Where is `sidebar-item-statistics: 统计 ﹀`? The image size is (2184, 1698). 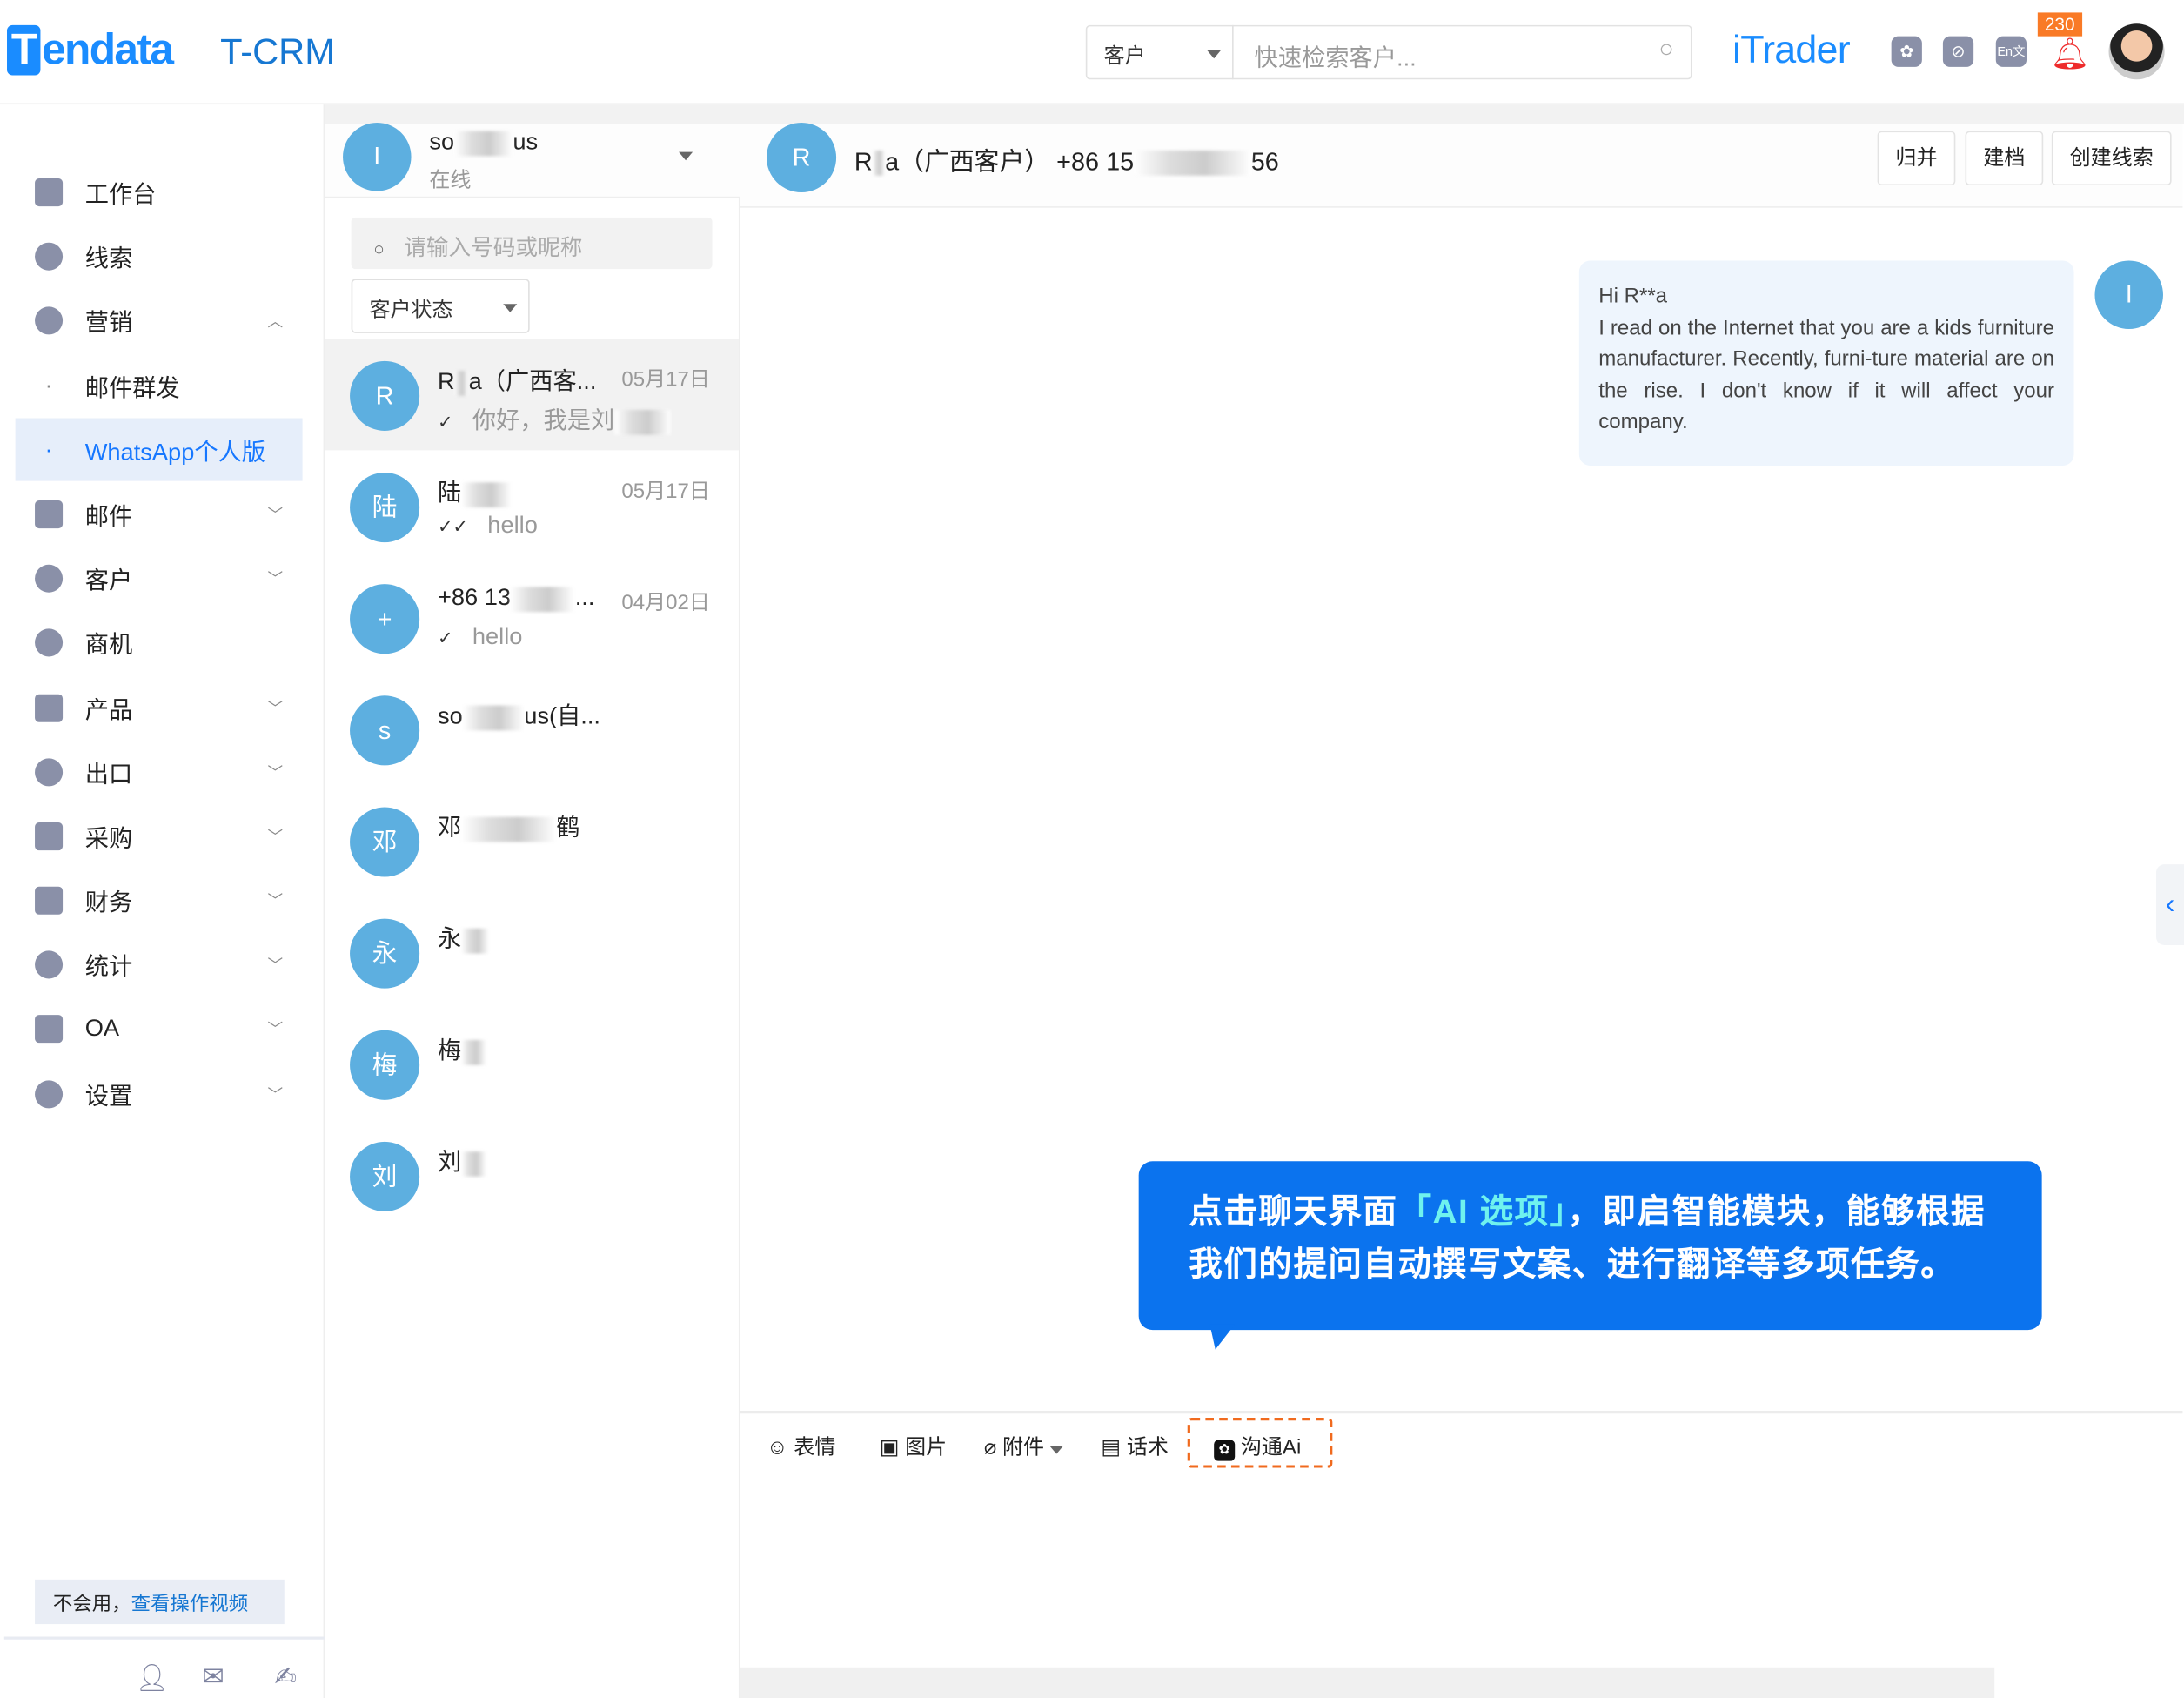
sidebar-item-statistics: 统计 ﹀ is located at coordinates (159, 964).